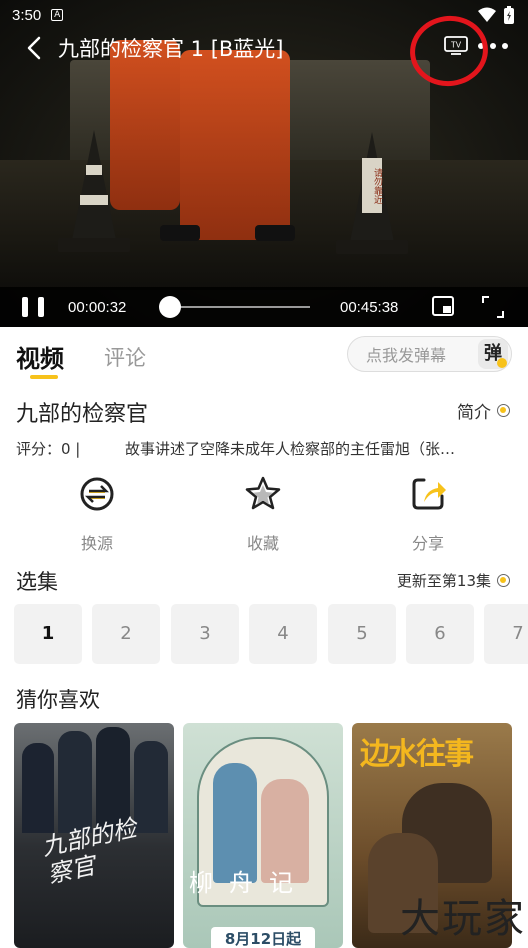 Image resolution: width=528 pixels, height=948 pixels. I want to click on tab-comments: 评论, so click(125, 357).